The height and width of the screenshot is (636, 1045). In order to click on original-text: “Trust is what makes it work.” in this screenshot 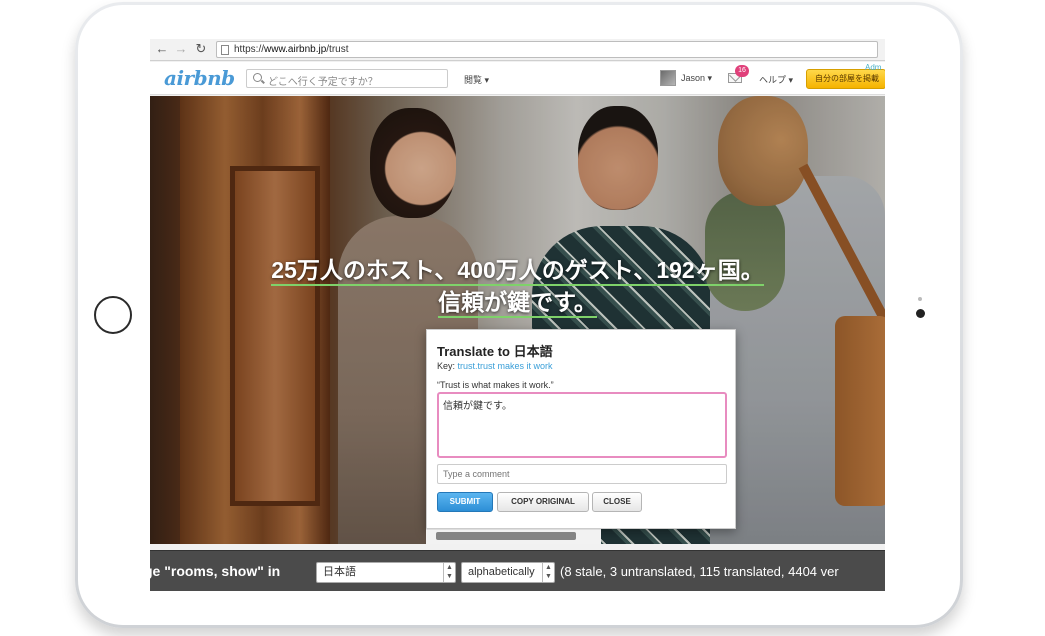, I will do `click(495, 385)`.